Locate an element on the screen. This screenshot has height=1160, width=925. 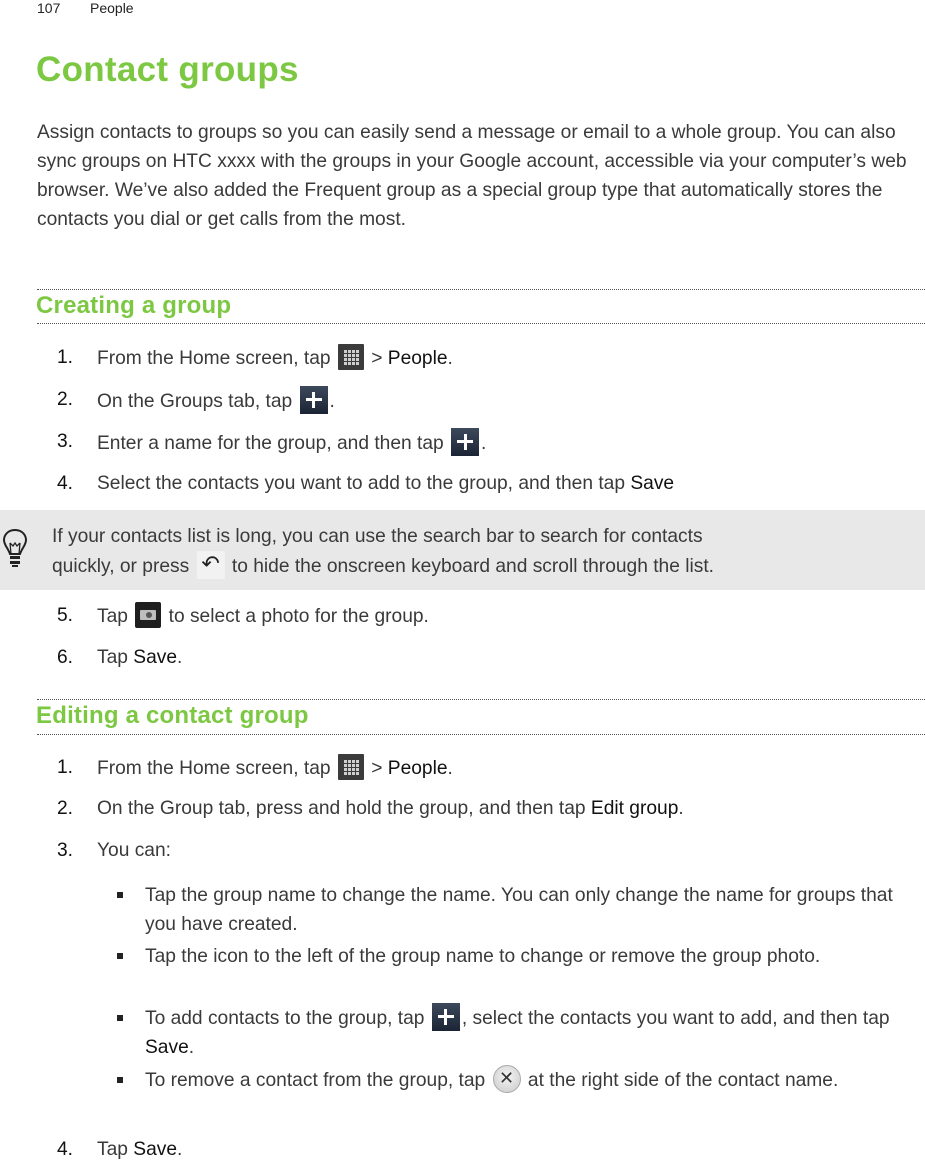
section-title-editing: Editing a contact group is located at coordinates (172, 715).